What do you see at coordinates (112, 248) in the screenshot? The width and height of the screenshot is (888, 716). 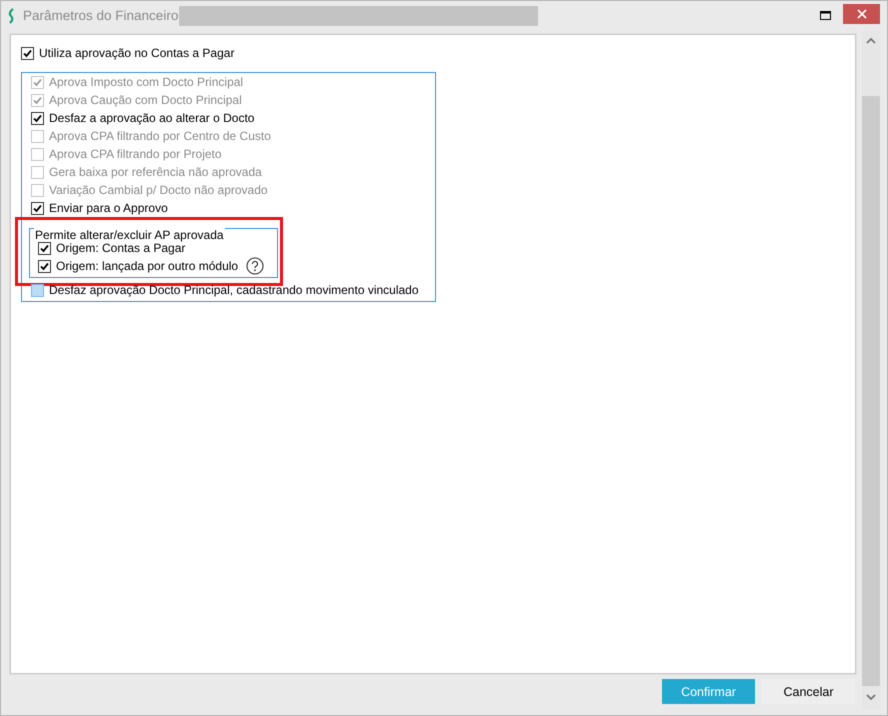 I see `checkbox: Origem: Contas a Pagar` at bounding box center [112, 248].